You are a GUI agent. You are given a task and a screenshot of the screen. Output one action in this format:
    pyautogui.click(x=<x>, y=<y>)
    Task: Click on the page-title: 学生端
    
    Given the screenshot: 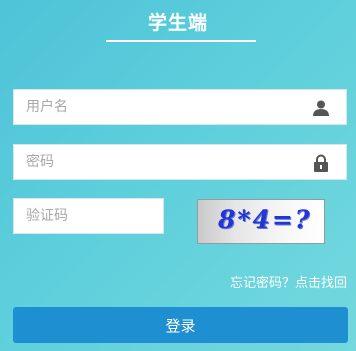 What is the action you would take?
    pyautogui.click(x=177, y=23)
    